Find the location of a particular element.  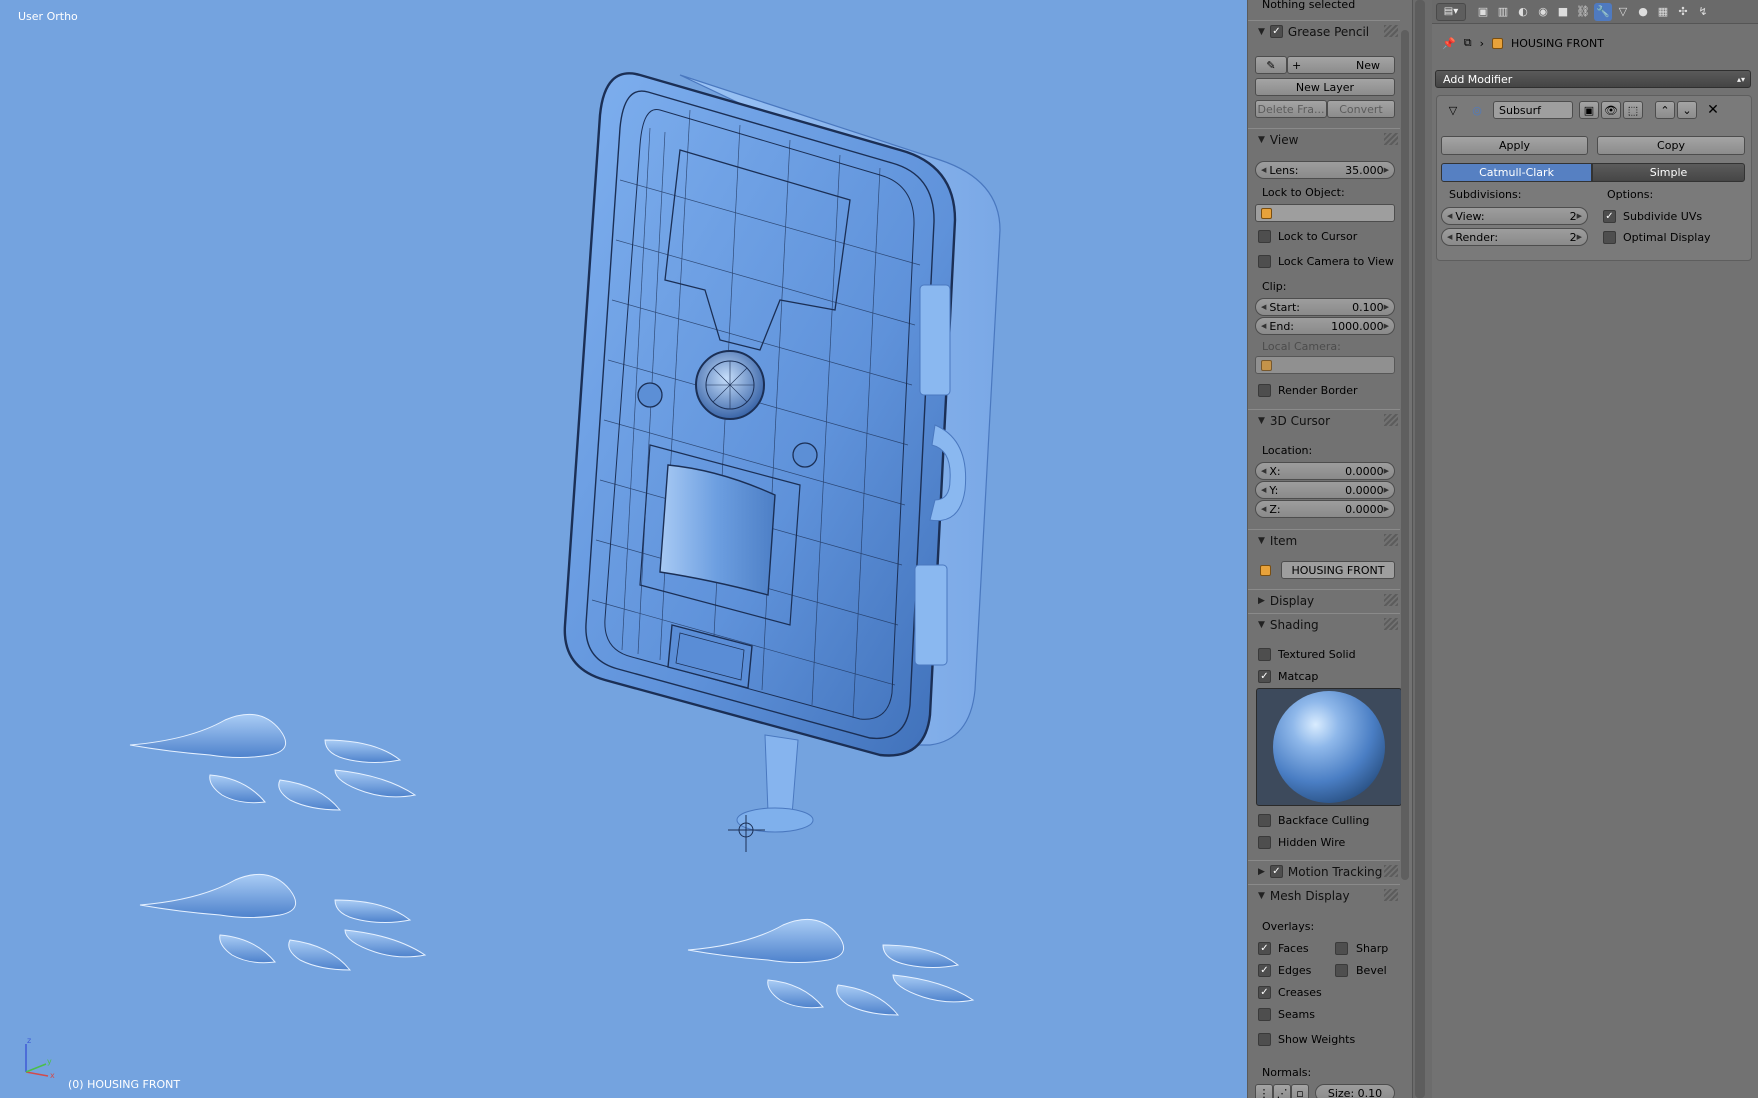

subdivide-uvs-checkbox: ✓ is located at coordinates (1609, 216).